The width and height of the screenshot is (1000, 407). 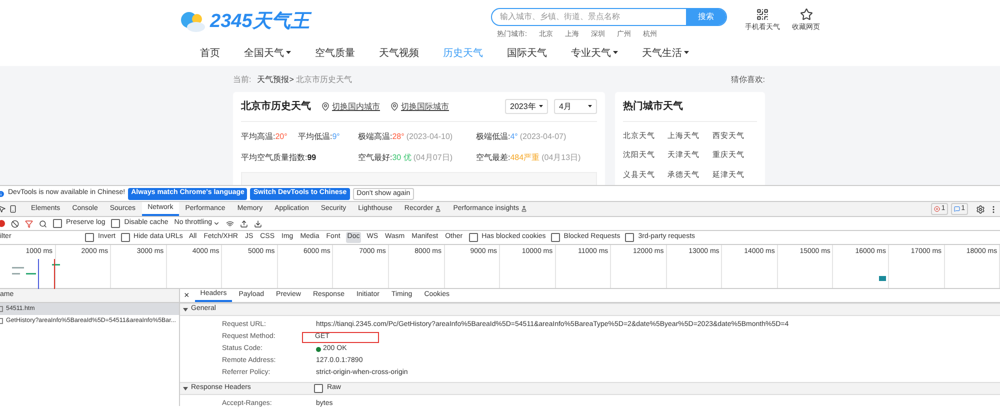 What do you see at coordinates (276, 106) in the screenshot?
I see `history-title: 北京市历史天气` at bounding box center [276, 106].